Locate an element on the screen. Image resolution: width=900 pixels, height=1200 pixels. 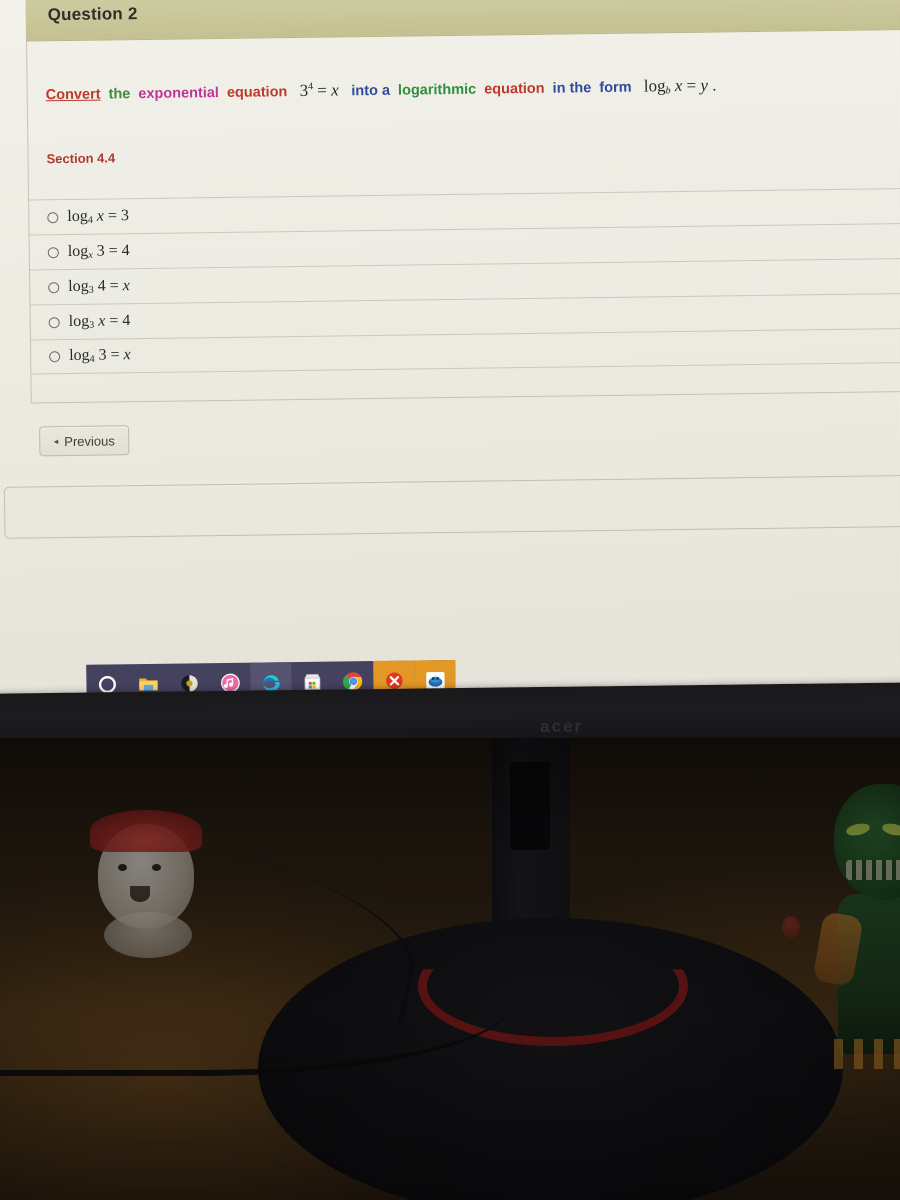
prompt-word-form: form is located at coordinates (615, 88).